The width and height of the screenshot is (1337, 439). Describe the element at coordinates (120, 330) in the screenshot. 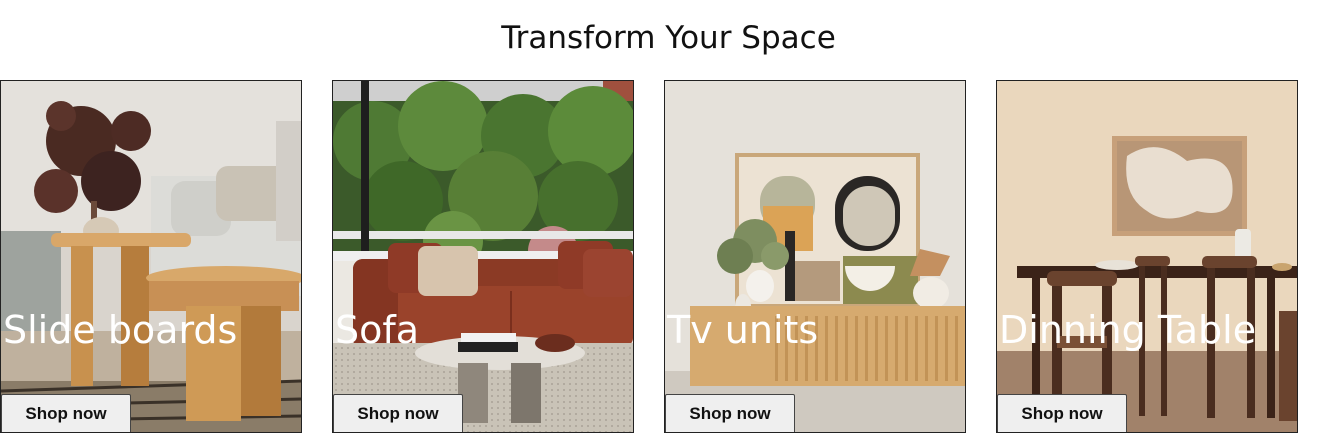

I see `card-title: Slide boards` at that location.